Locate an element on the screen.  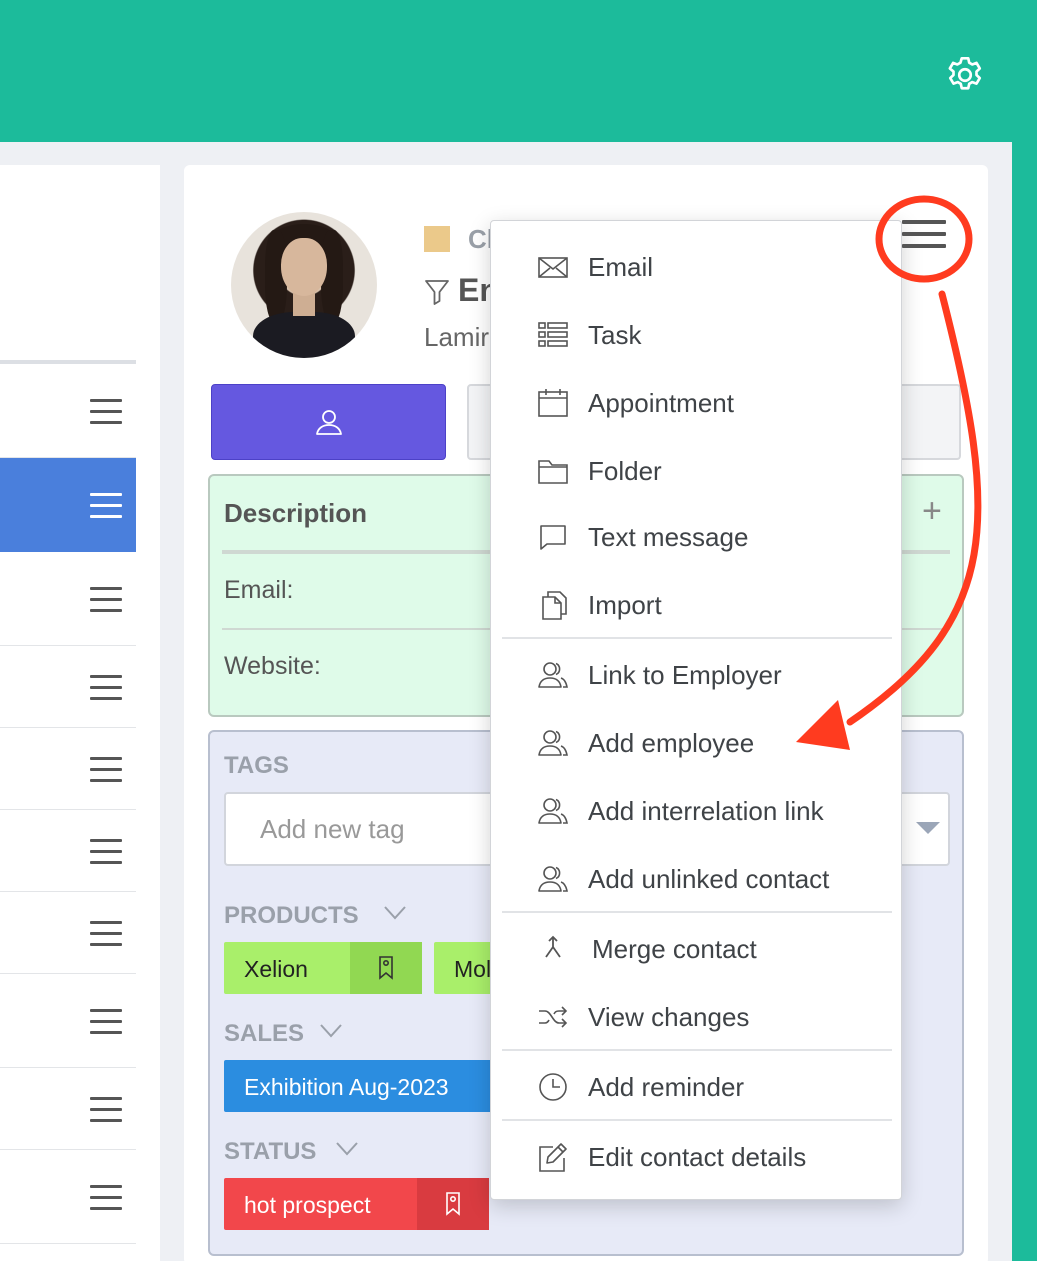
menu-item-edit-contact-details: Edit contact details is located at coordinates (696, 1157).